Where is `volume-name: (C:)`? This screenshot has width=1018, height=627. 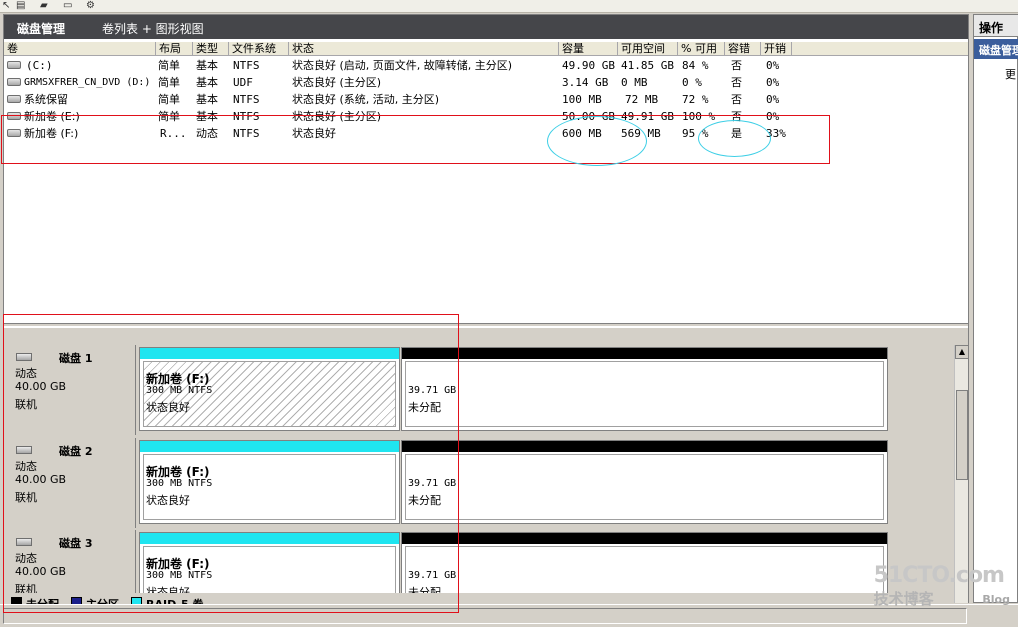
volume-name: (C:) is located at coordinates (39, 65).